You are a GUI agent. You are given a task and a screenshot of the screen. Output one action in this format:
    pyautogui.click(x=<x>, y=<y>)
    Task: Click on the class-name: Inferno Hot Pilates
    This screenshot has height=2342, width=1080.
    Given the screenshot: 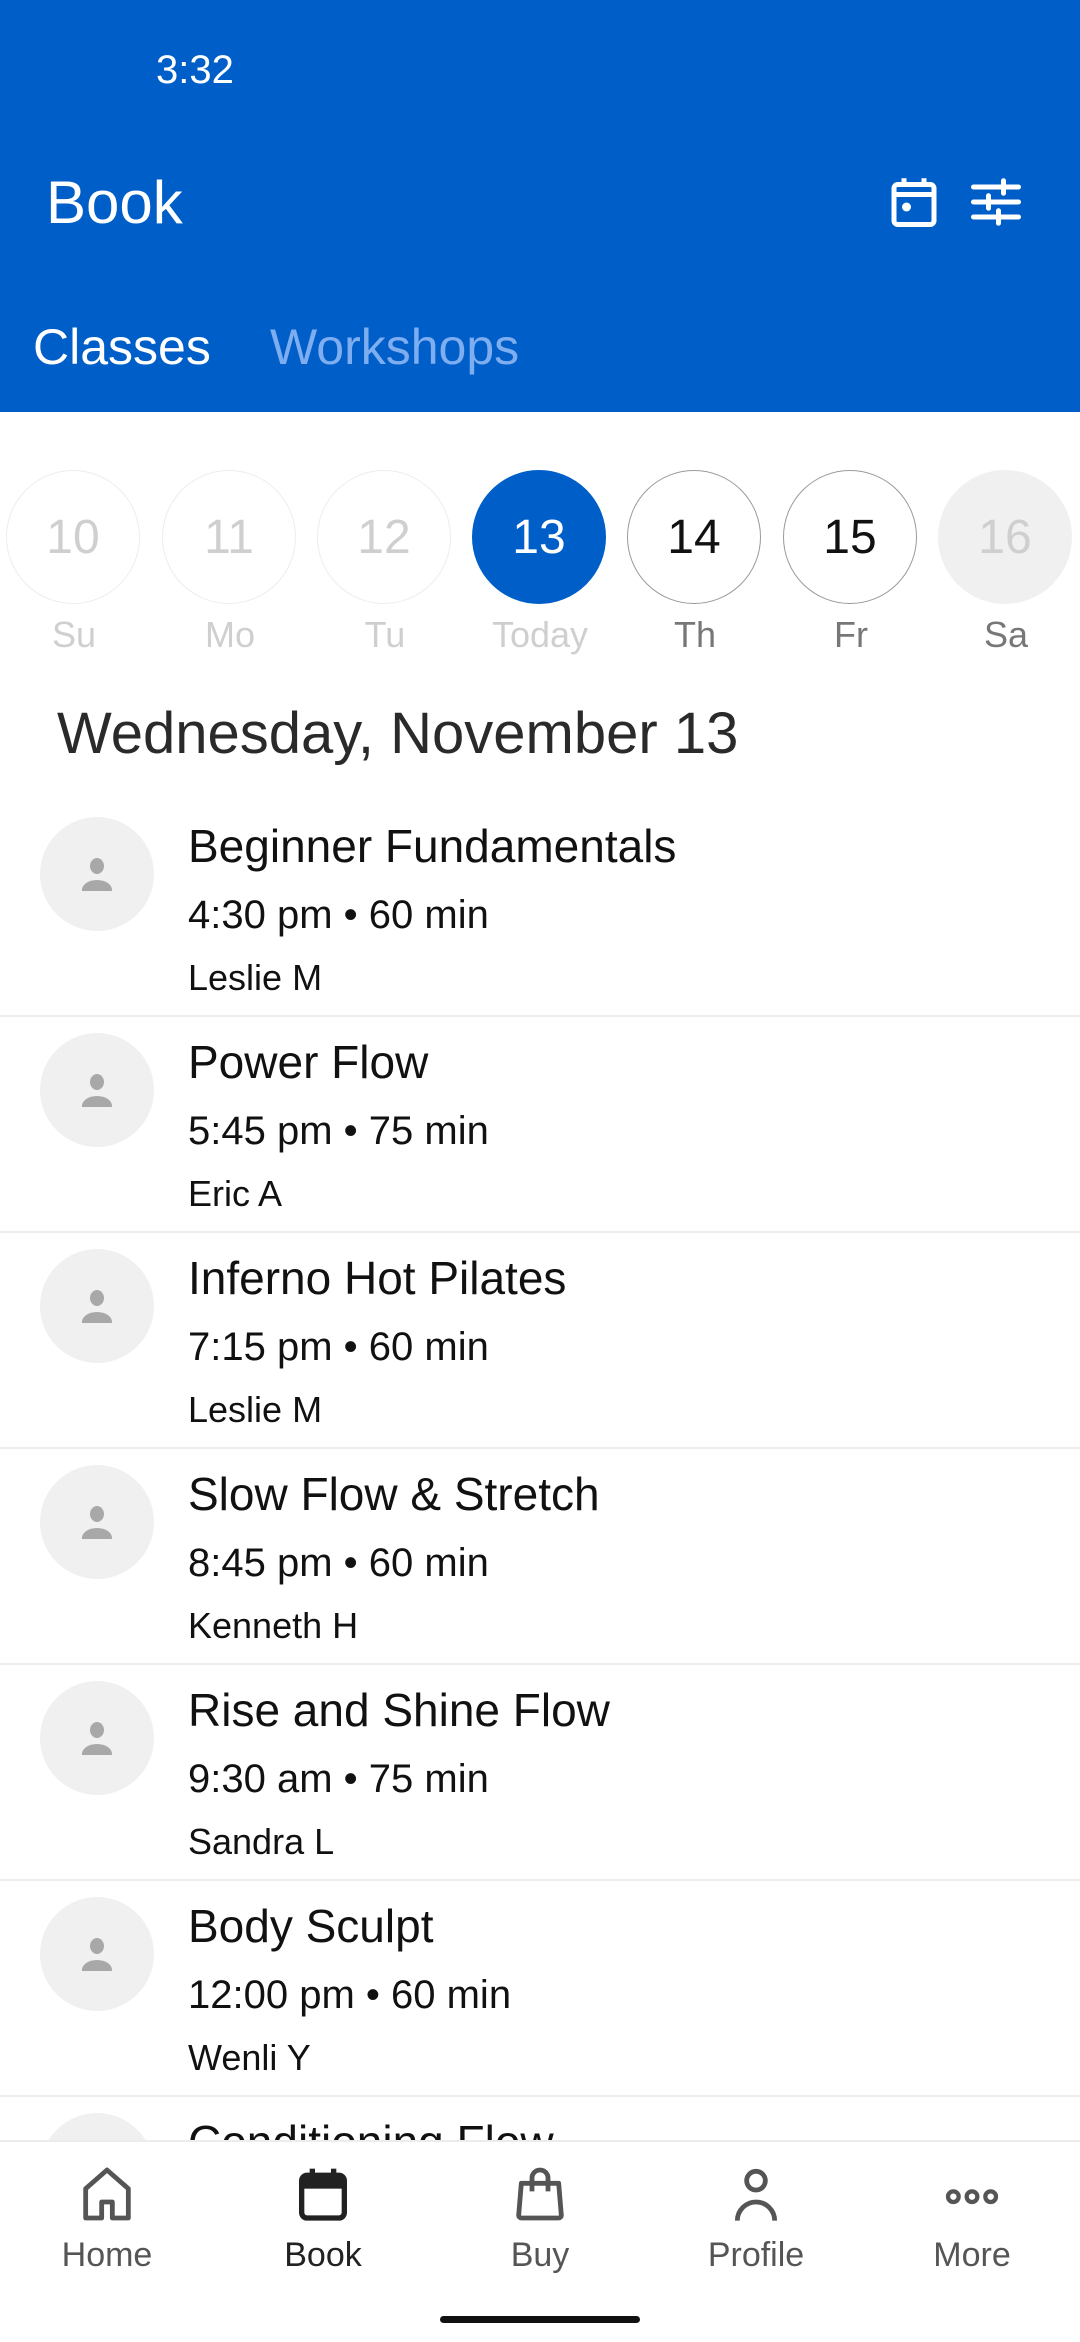 What is the action you would take?
    pyautogui.click(x=377, y=1278)
    